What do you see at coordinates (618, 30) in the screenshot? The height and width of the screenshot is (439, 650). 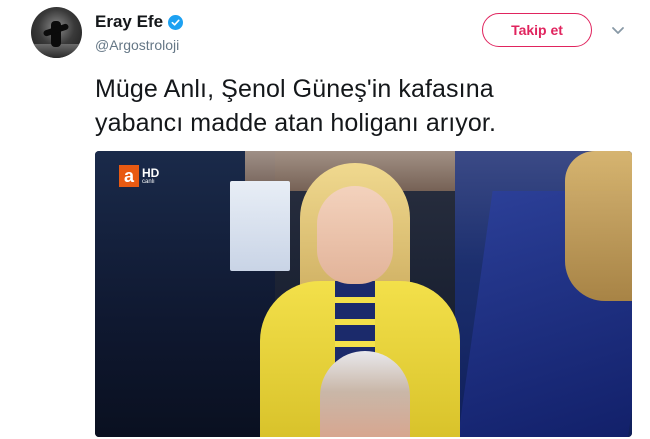 I see `chevron-down-icon` at bounding box center [618, 30].